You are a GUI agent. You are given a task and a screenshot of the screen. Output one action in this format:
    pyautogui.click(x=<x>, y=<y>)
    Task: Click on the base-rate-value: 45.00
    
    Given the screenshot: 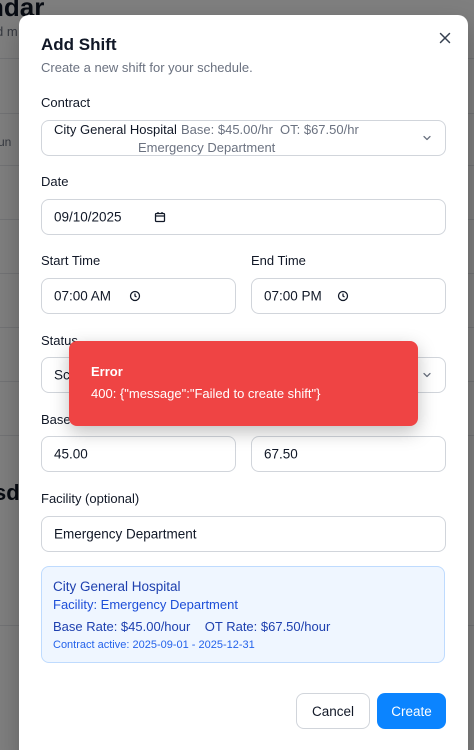 What is the action you would take?
    pyautogui.click(x=71, y=454)
    